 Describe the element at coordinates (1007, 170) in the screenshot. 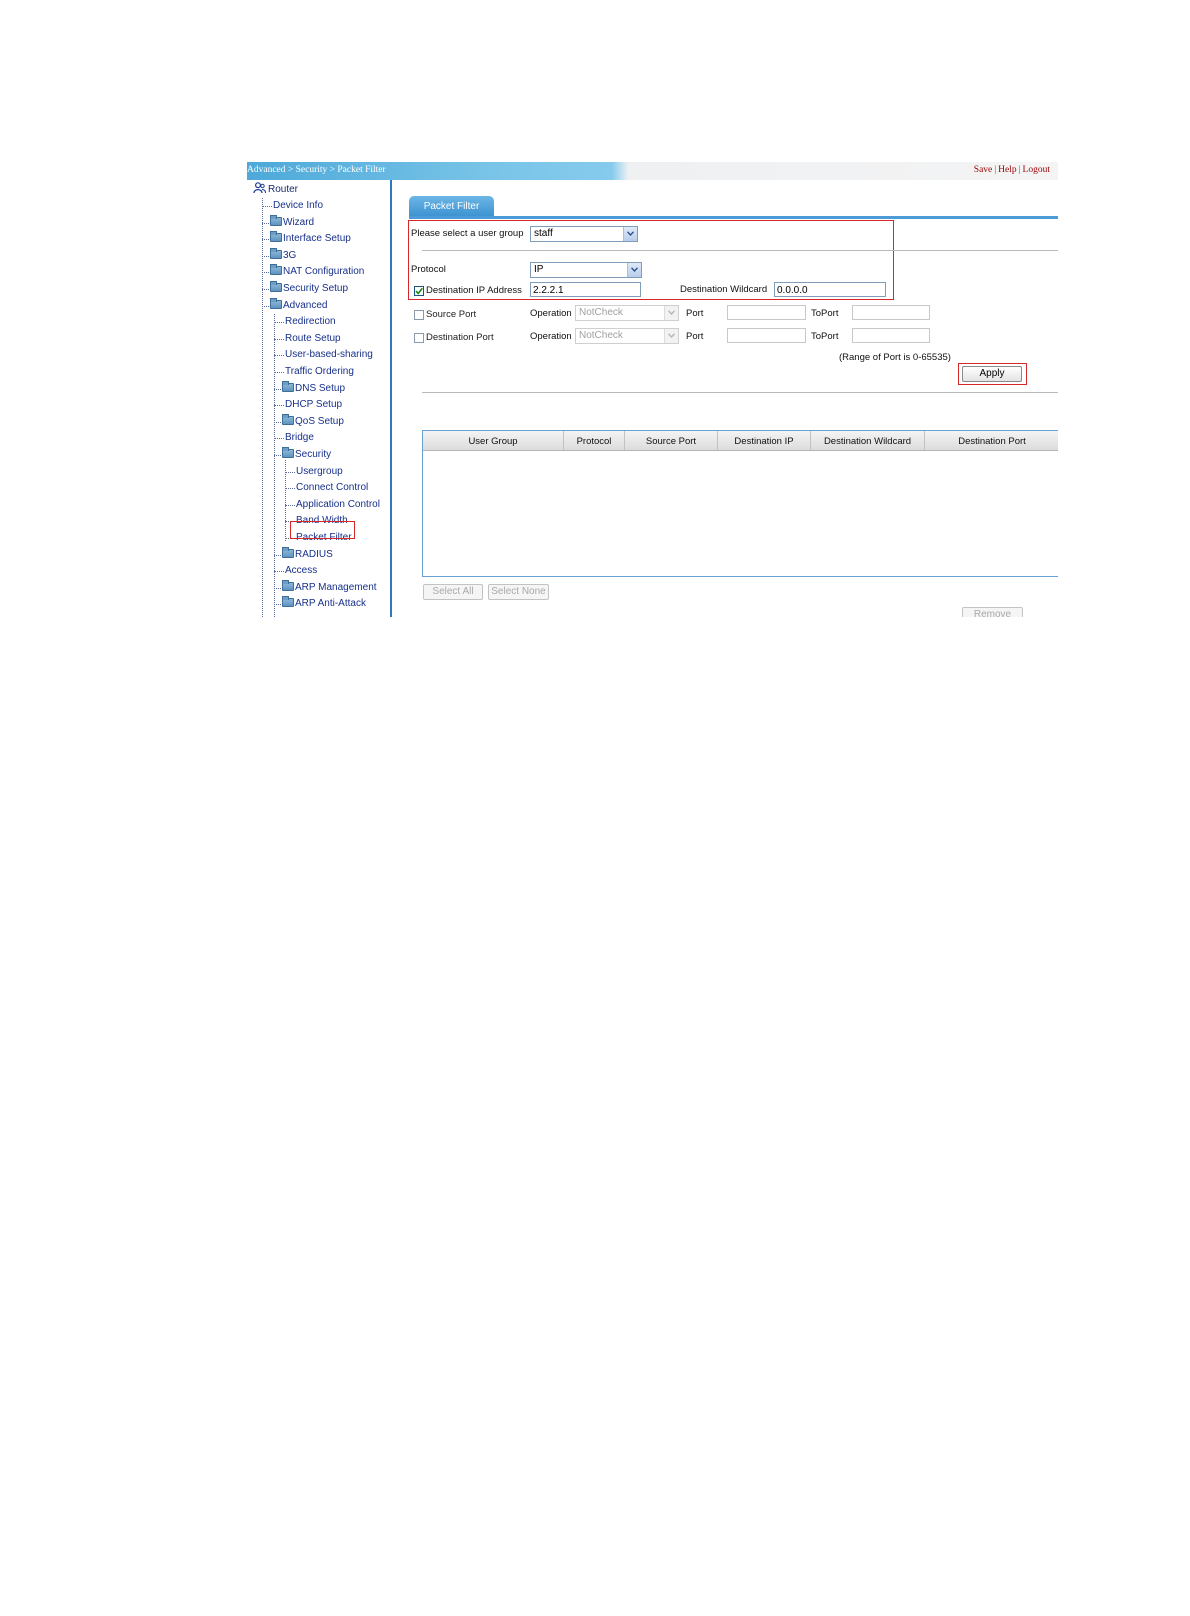

I see `help-link: Help` at that location.